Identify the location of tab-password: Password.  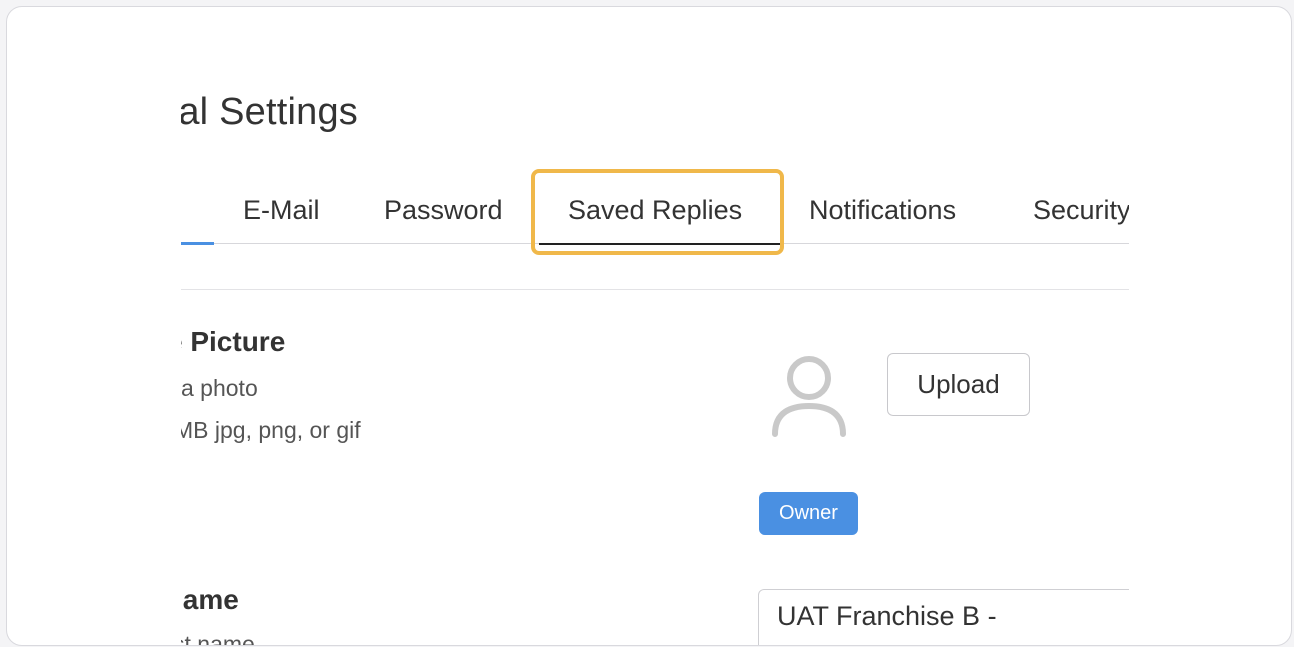
(443, 210).